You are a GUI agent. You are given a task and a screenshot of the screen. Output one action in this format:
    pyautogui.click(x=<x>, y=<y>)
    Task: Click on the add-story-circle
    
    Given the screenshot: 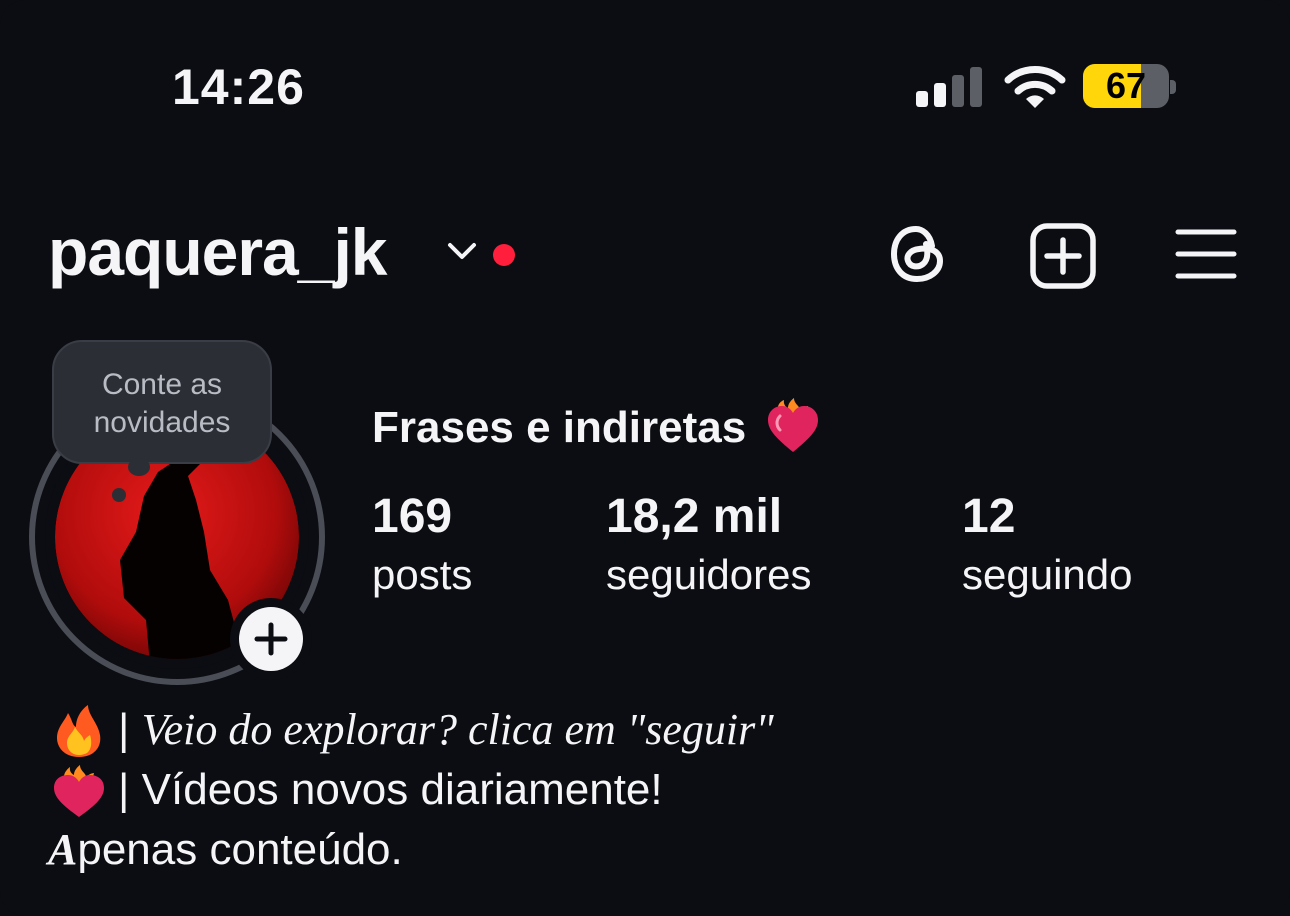 What is the action you would take?
    pyautogui.click(x=271, y=639)
    